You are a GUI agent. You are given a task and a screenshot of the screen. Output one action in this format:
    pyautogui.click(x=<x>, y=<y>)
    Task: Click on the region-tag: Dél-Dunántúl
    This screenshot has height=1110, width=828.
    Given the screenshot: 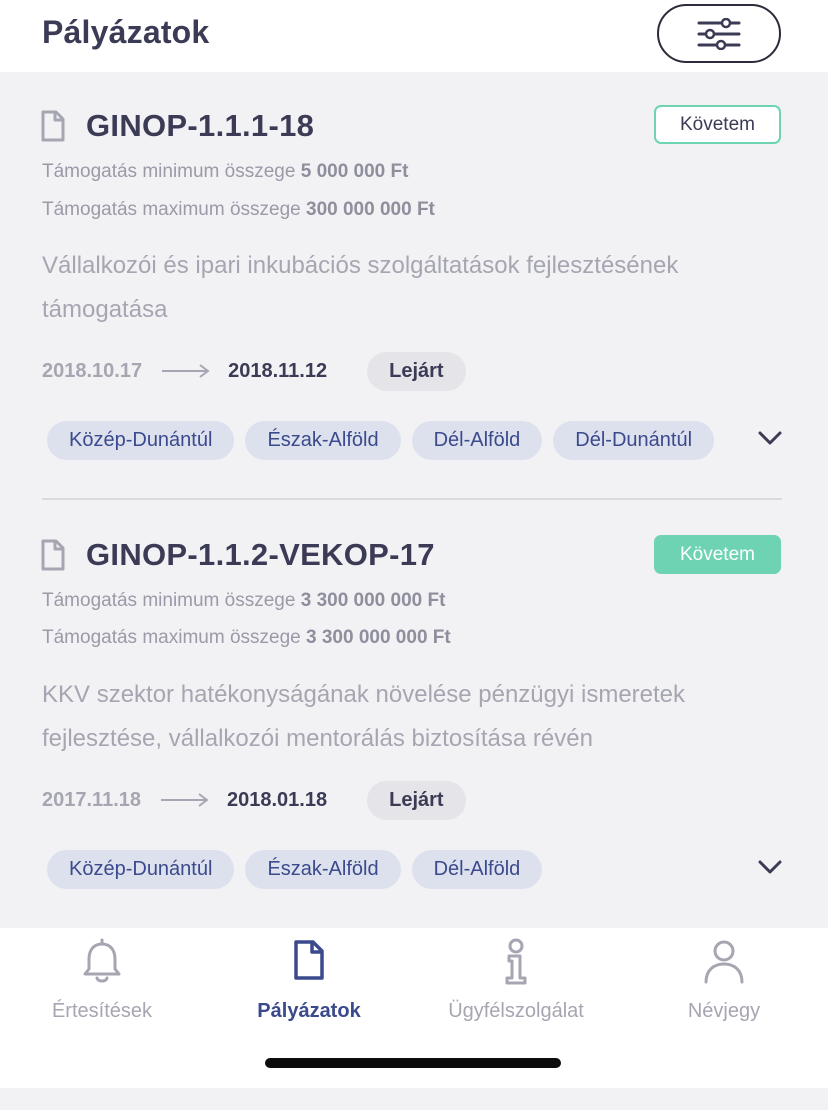 What is the action you would take?
    pyautogui.click(x=634, y=440)
    